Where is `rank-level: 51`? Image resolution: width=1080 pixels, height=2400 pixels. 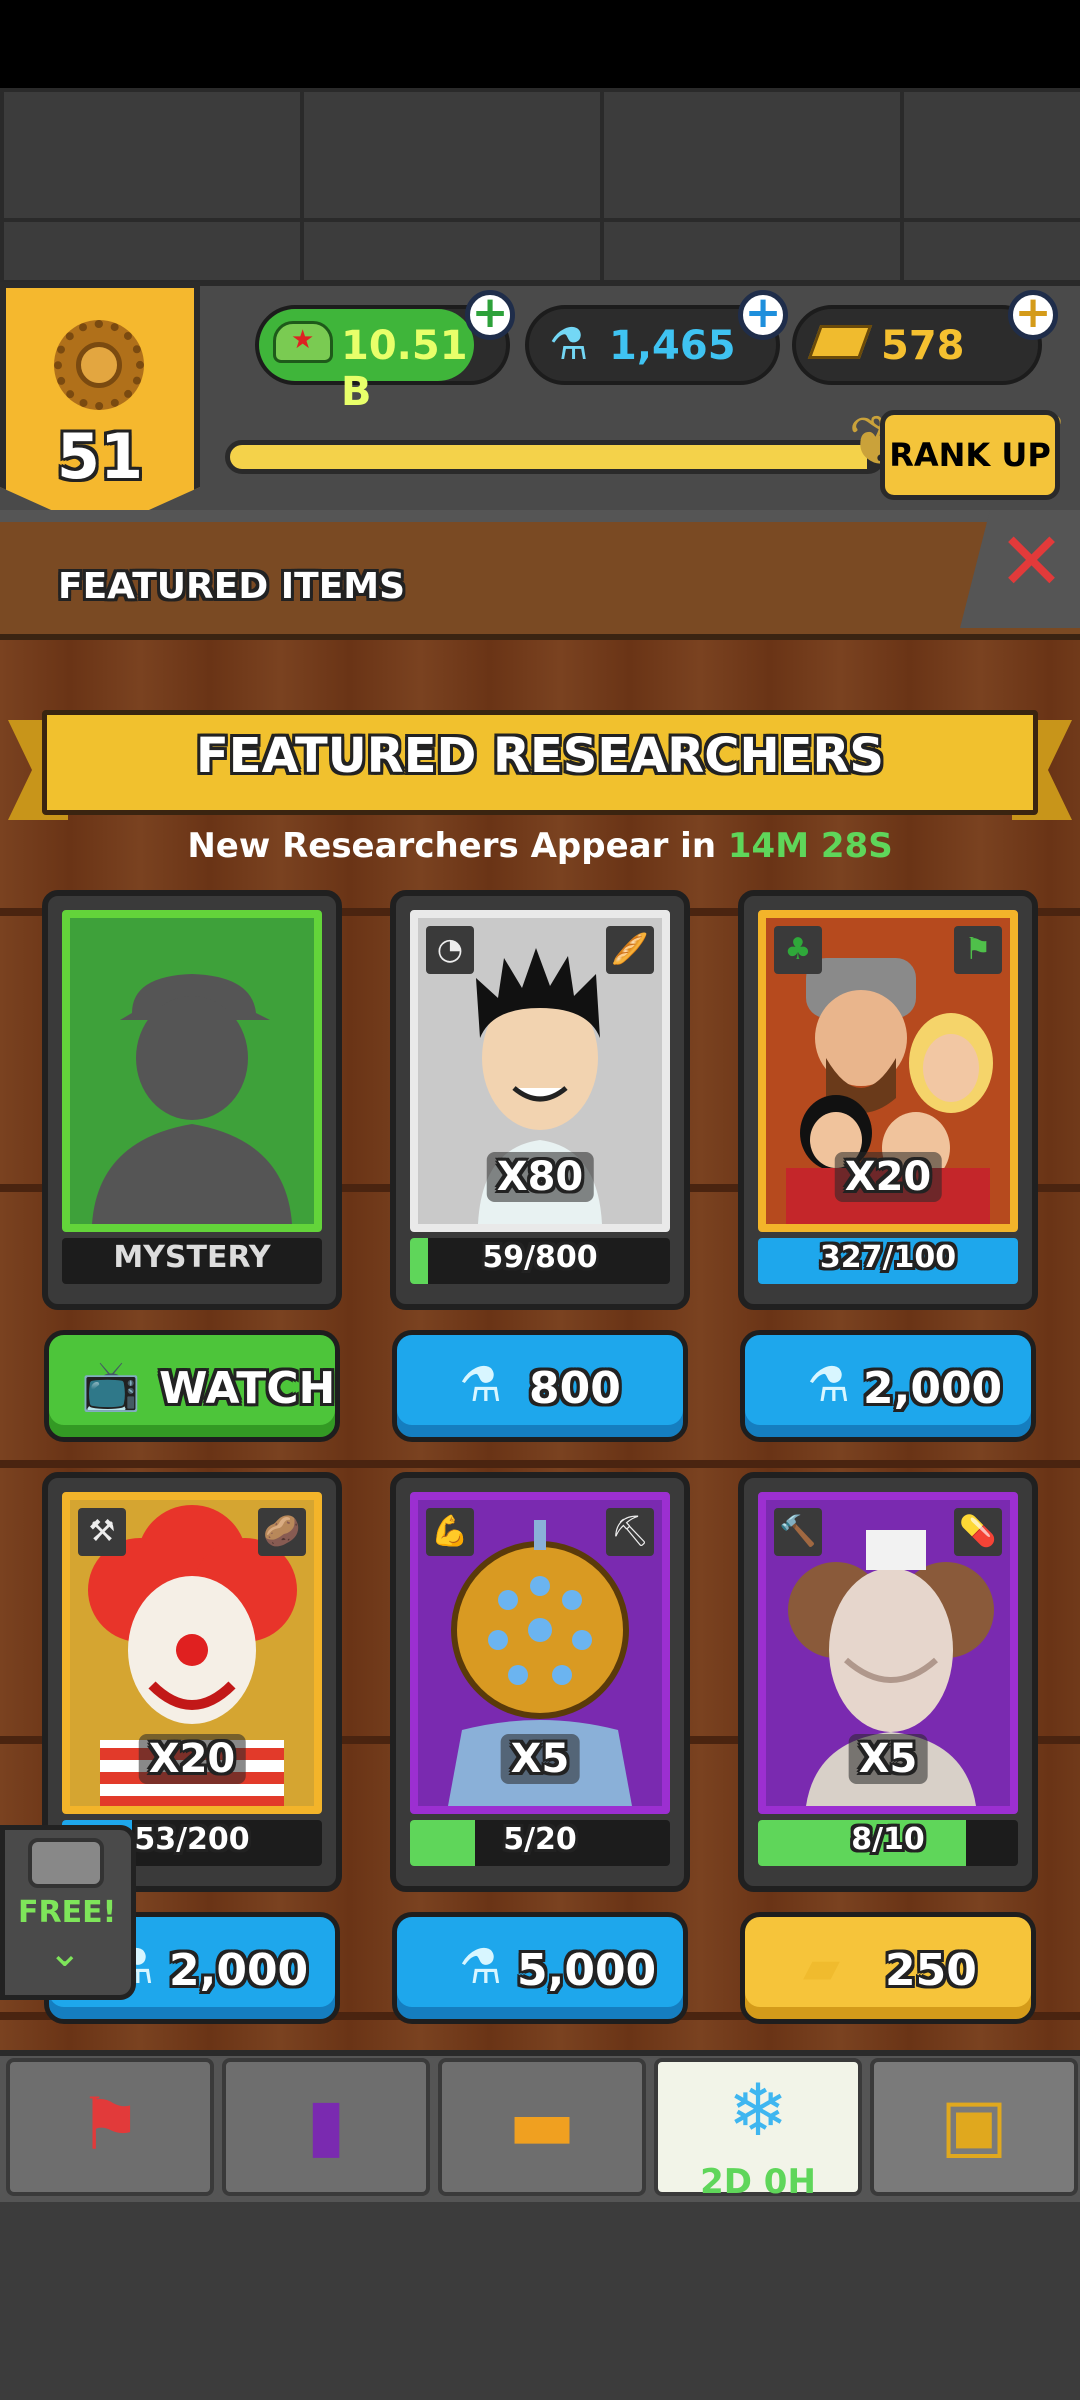
rank-level: 51 is located at coordinates (100, 456).